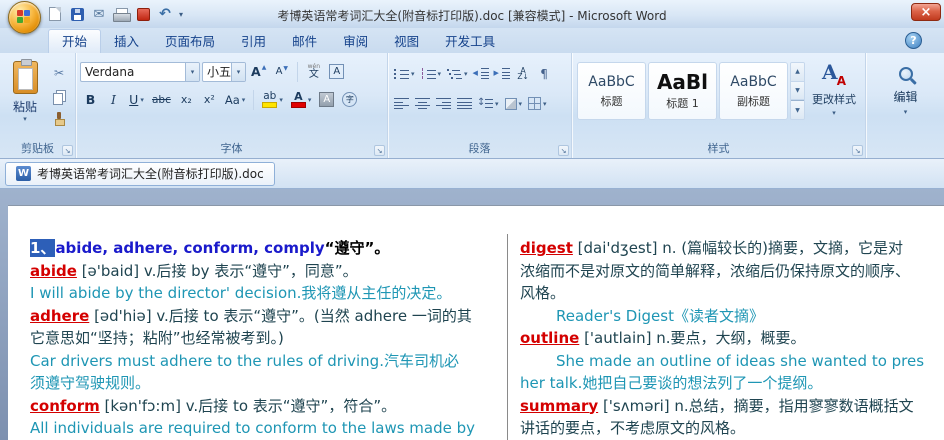 This screenshot has width=944, height=440. What do you see at coordinates (443, 103) in the screenshot?
I see `align-right-button` at bounding box center [443, 103].